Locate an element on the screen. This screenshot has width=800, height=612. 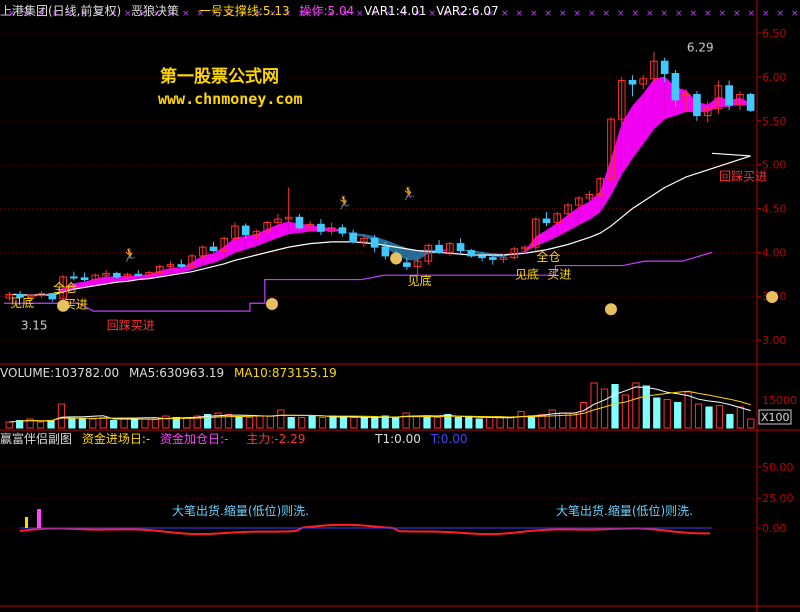
volume-ma10: MA10:873155.19 is located at coordinates (285, 373).